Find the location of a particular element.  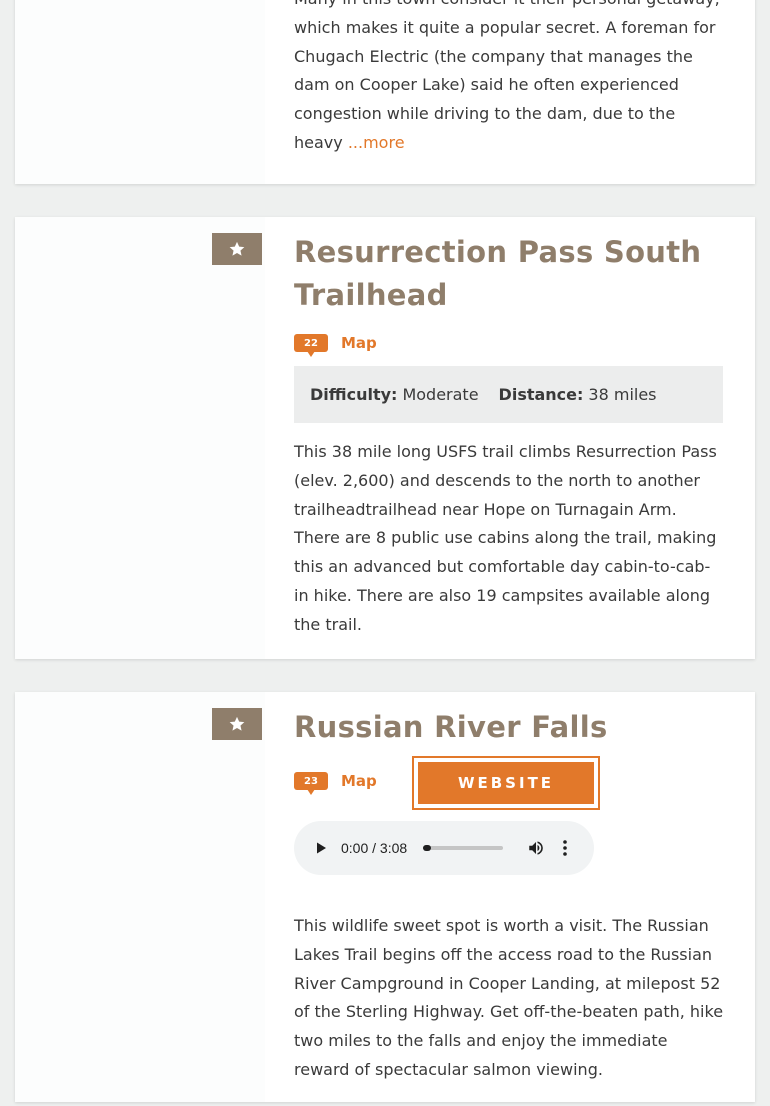

listing-title: Resurrection Pass South Trailhead is located at coordinates (509, 274).